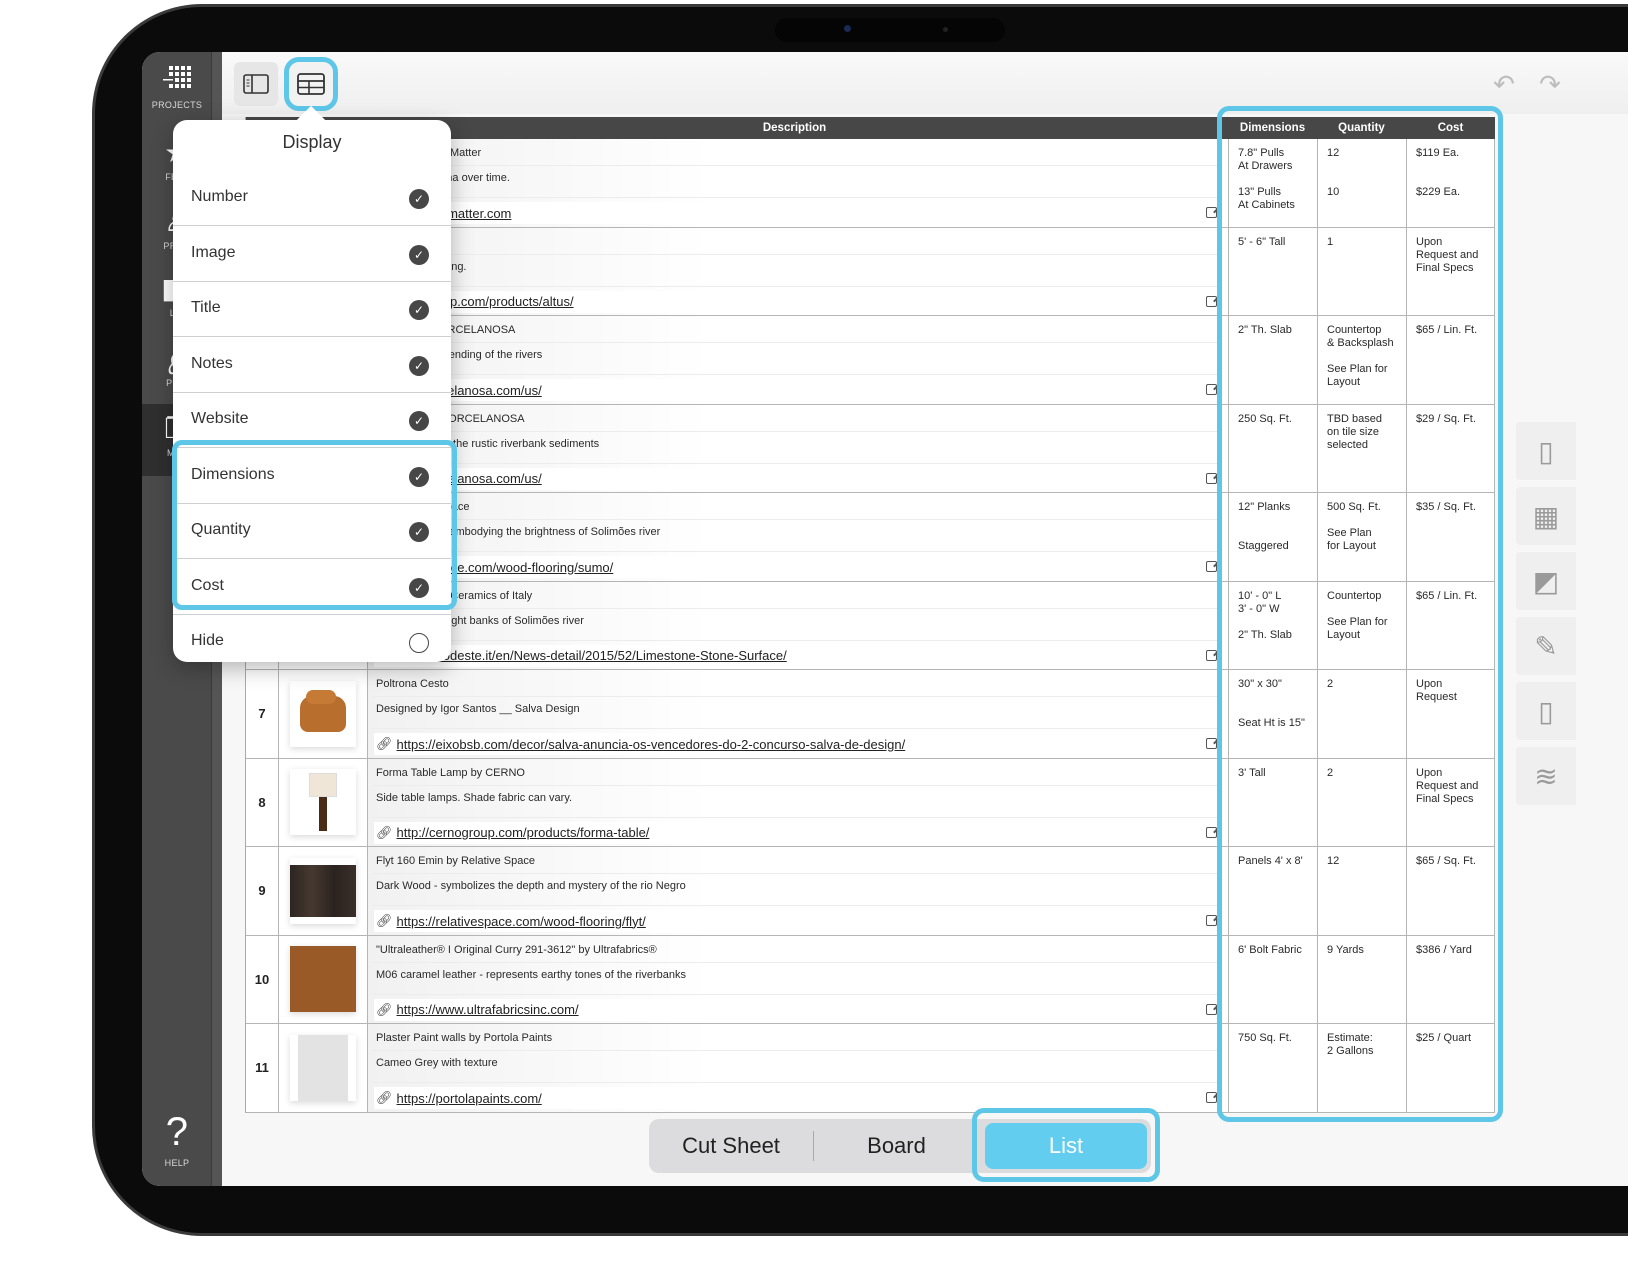 The image size is (1628, 1284). What do you see at coordinates (795, 1063) in the screenshot?
I see `item-notes: Cameo Grey with texture` at bounding box center [795, 1063].